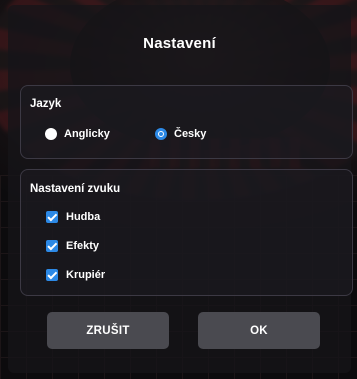  Describe the element at coordinates (108, 330) in the screenshot. I see `cancel-button: ZRUŠIT` at that location.